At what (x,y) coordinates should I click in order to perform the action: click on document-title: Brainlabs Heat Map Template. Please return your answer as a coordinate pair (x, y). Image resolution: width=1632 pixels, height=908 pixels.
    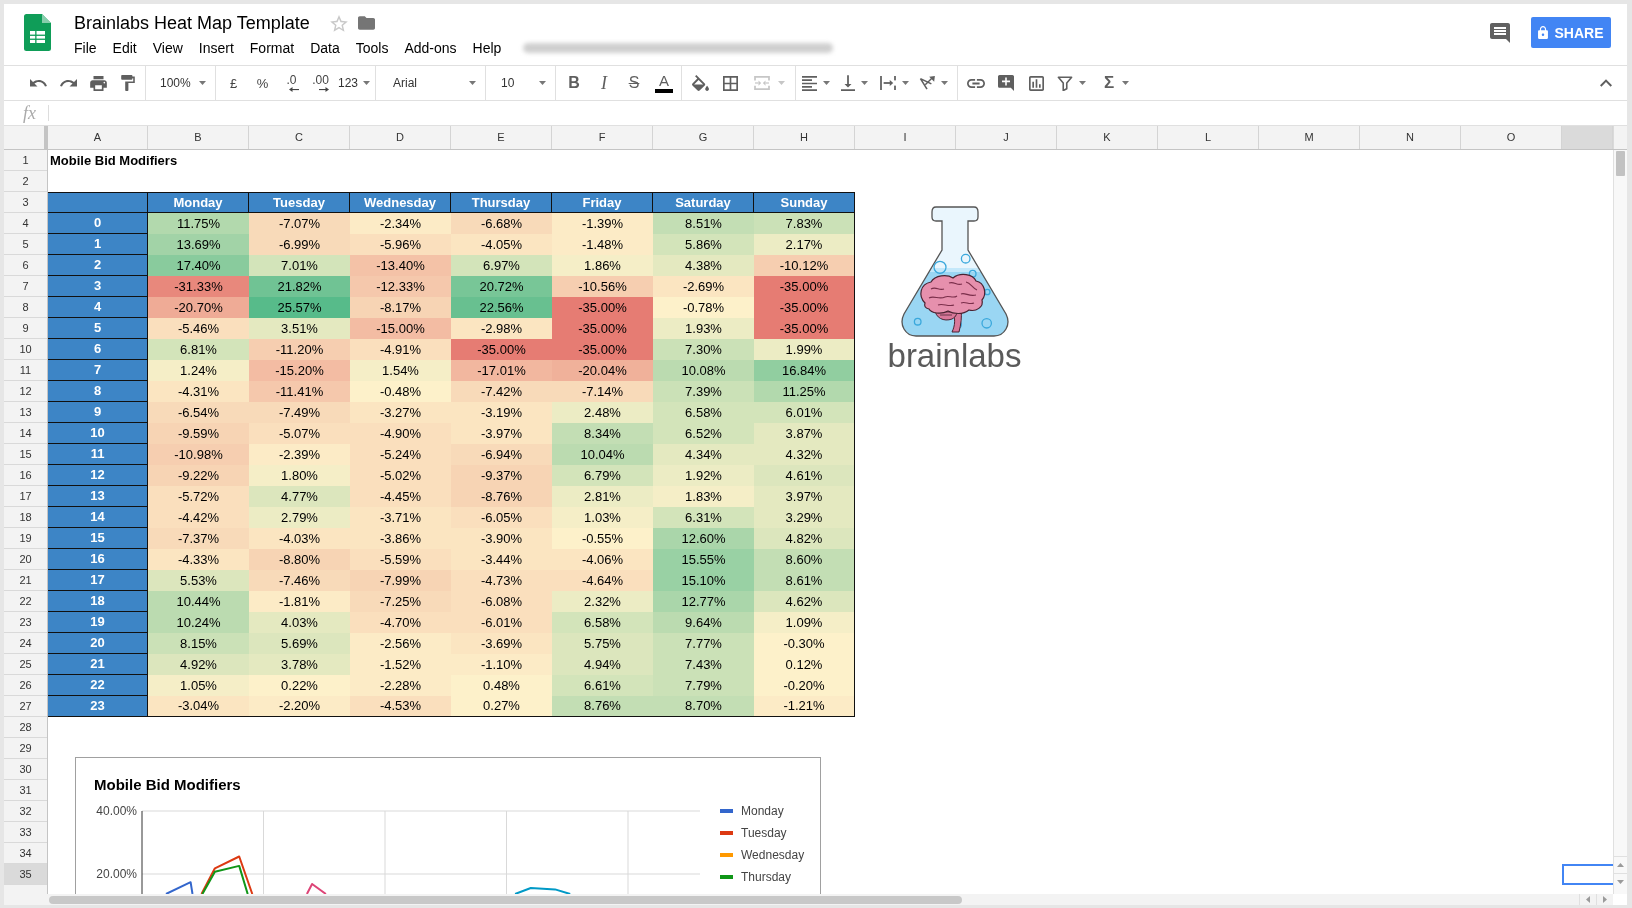
    Looking at the image, I should click on (192, 23).